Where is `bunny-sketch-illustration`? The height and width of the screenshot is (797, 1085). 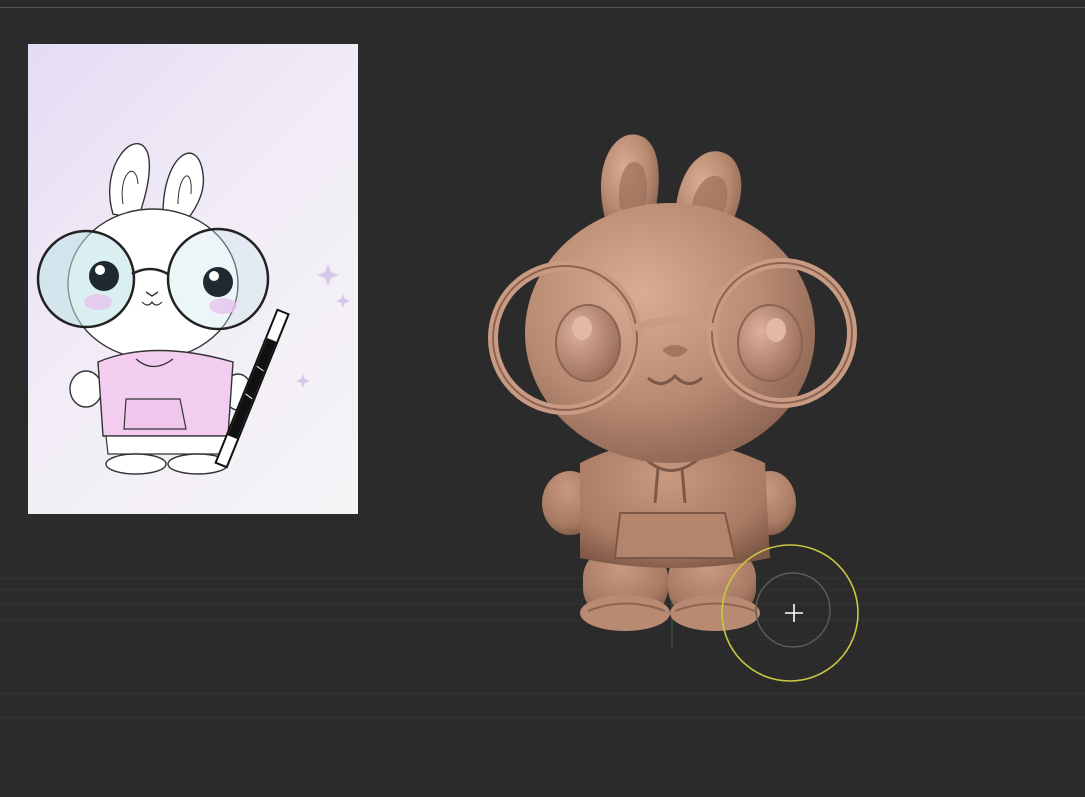
bunny-sketch-illustration is located at coordinates (193, 308).